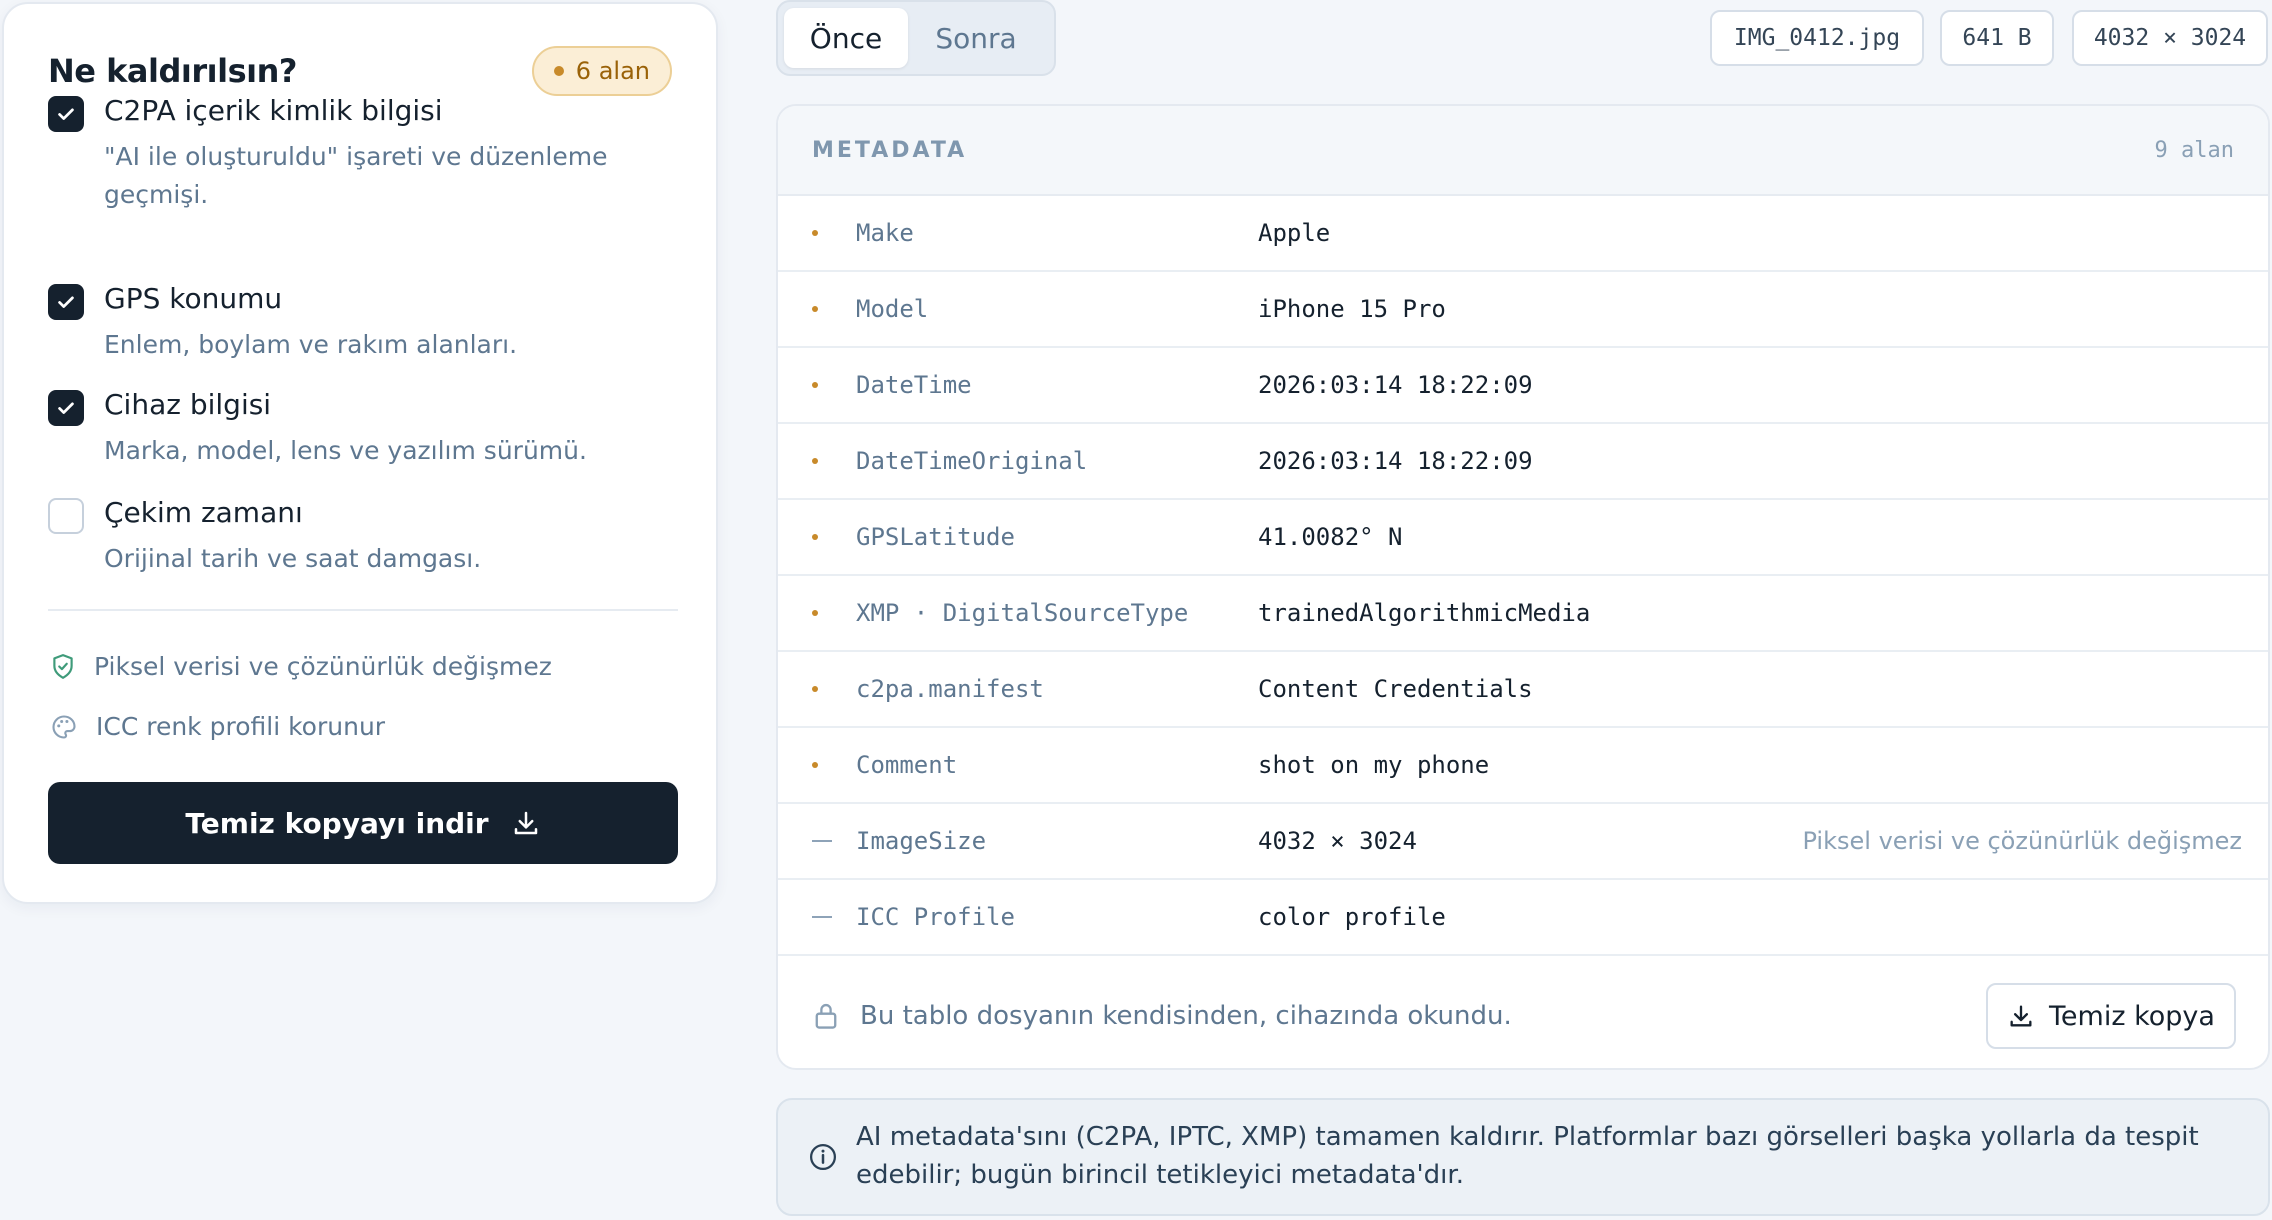 The width and height of the screenshot is (2272, 1220). I want to click on metadata-header: METADATA 9 alan, so click(1523, 151).